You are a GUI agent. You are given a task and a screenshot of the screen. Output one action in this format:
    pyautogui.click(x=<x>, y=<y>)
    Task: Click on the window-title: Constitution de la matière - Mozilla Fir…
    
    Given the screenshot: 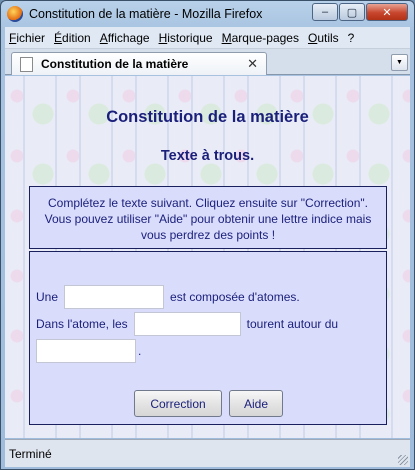 What is the action you would take?
    pyautogui.click(x=146, y=14)
    